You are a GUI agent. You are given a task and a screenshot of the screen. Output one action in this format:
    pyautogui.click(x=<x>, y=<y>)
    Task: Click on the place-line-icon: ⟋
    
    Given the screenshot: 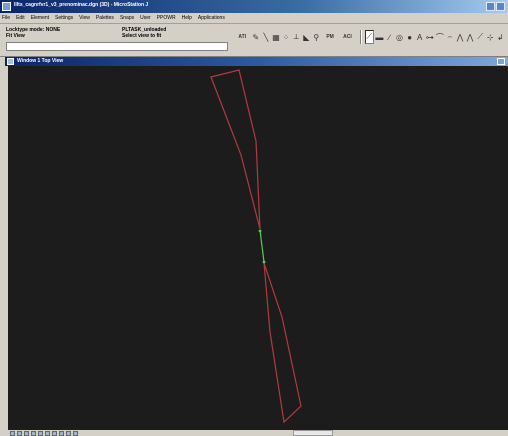 What is the action you would take?
    pyautogui.click(x=369, y=37)
    